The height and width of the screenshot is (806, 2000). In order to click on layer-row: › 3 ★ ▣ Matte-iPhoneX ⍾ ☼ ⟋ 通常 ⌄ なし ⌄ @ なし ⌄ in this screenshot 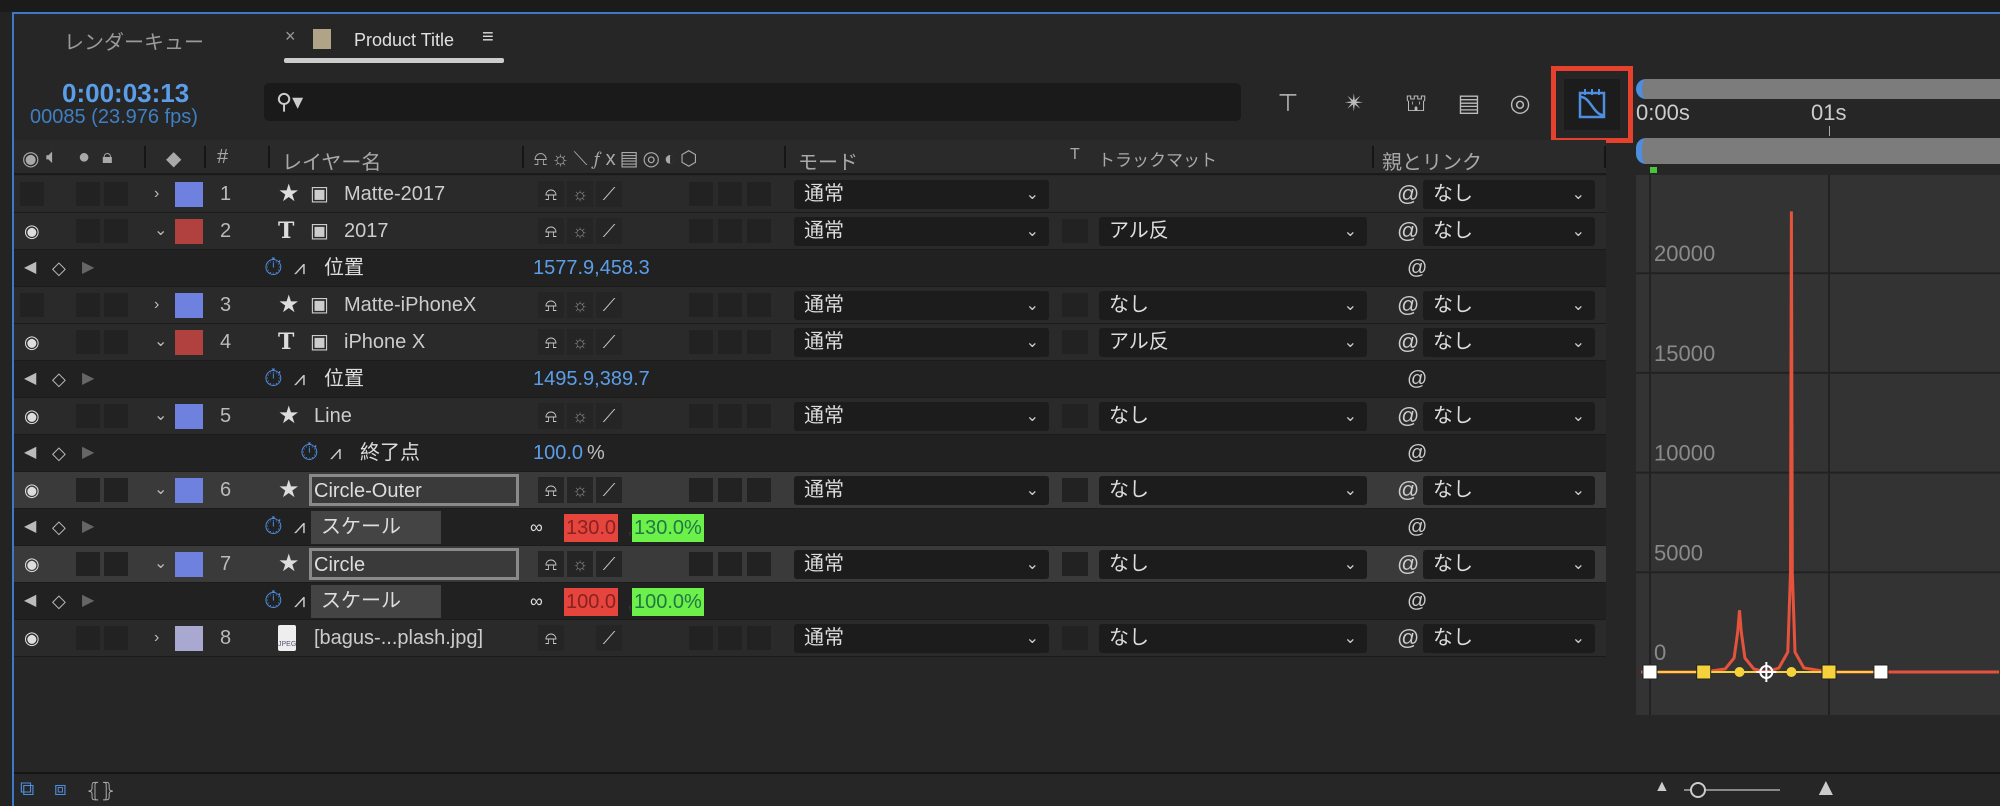, I will do `click(810, 305)`.